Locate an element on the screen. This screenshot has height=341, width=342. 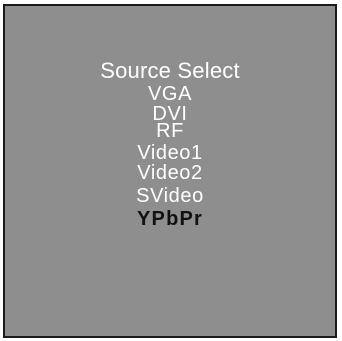
source-option-video2: Video2 is located at coordinates (170, 173).